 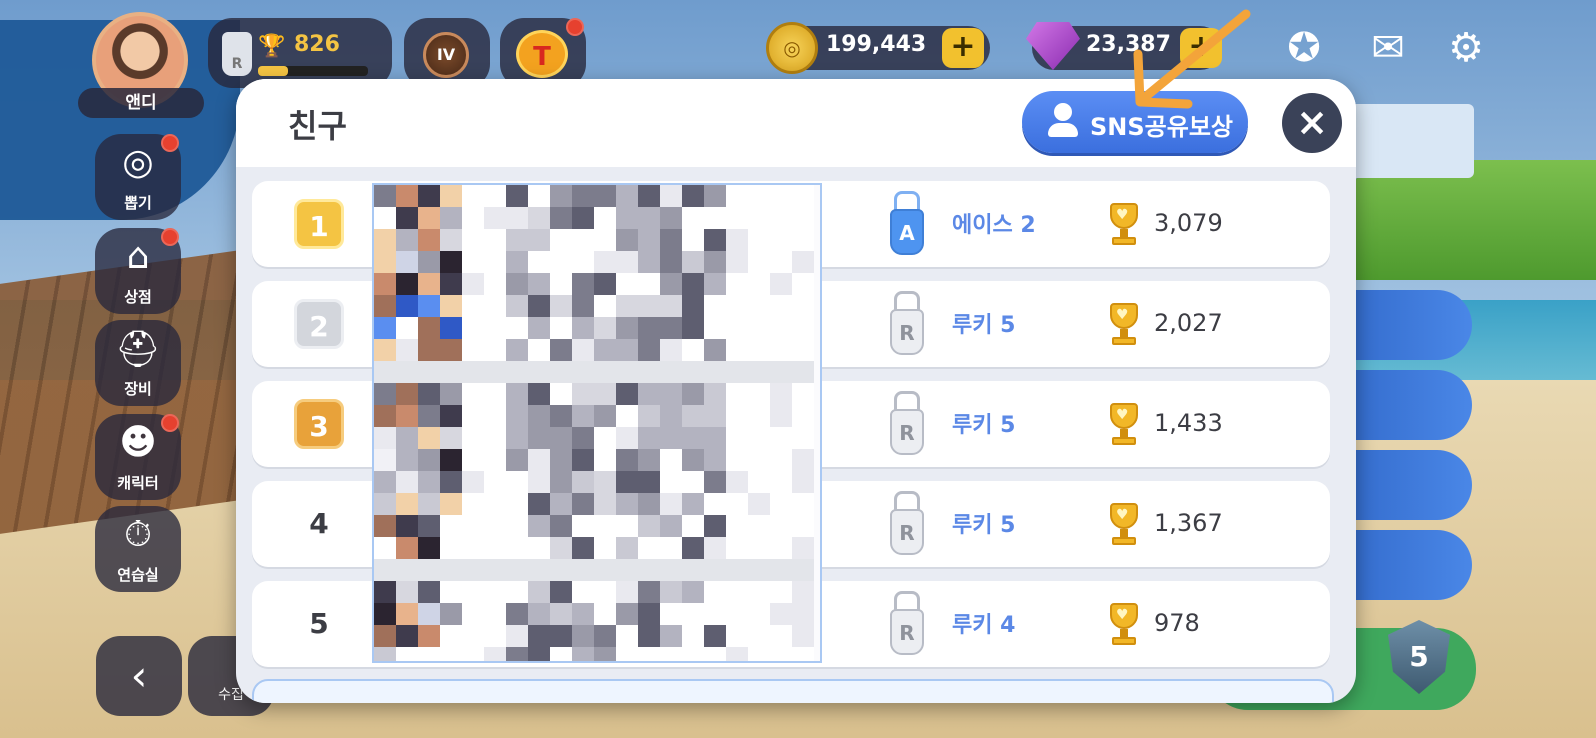 I want to click on close-button: ×, so click(x=1312, y=123).